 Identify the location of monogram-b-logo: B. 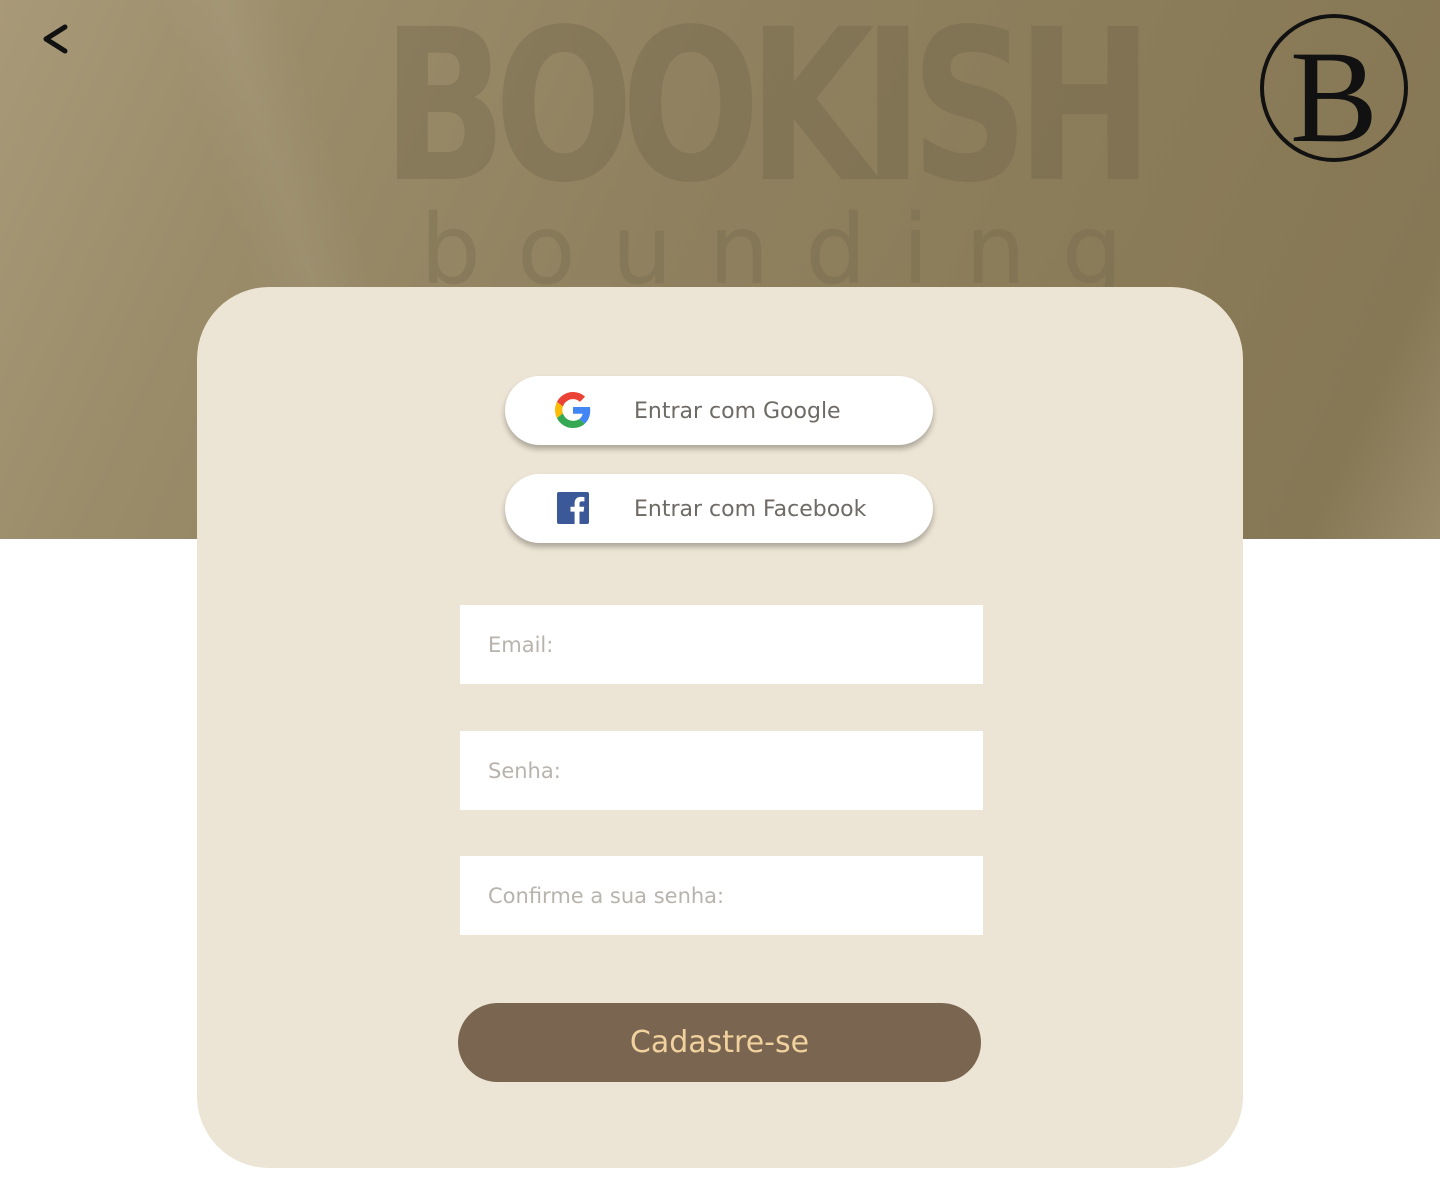
(1334, 88).